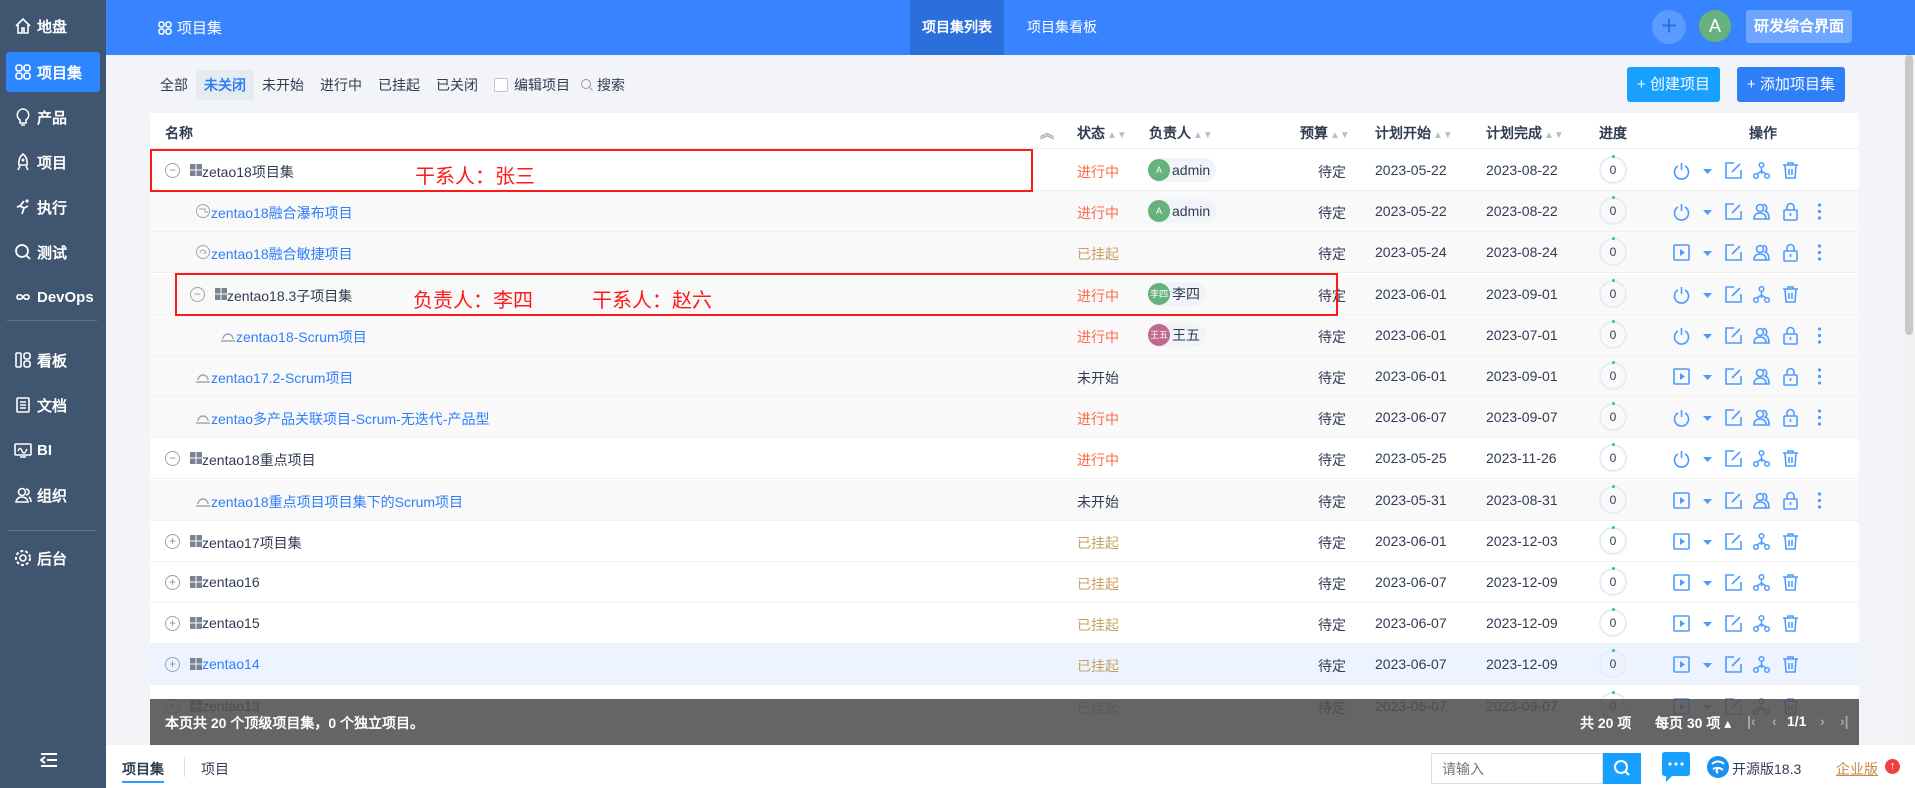 The width and height of the screenshot is (1915, 788). Describe the element at coordinates (542, 85) in the screenshot. I see `edit-project-label: 编辑项目` at that location.